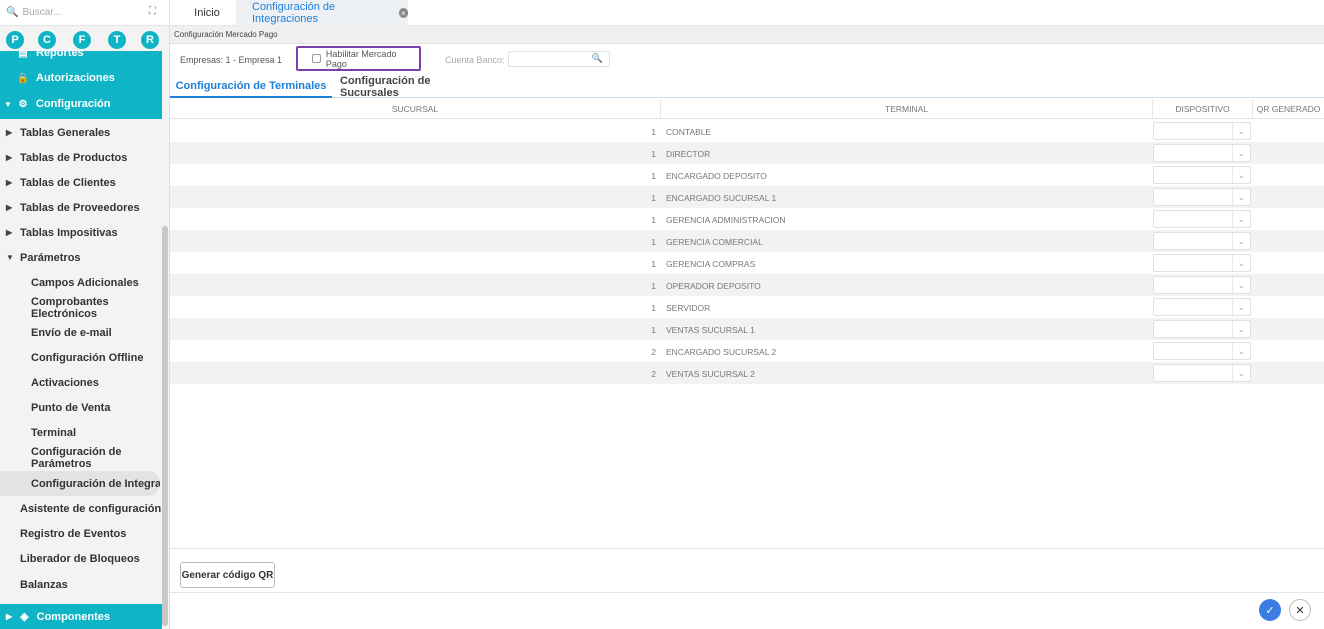 This screenshot has height=629, width=1324. What do you see at coordinates (416, 87) in the screenshot?
I see `tab-configuracion-sucursales: Configuración de Sucursales` at bounding box center [416, 87].